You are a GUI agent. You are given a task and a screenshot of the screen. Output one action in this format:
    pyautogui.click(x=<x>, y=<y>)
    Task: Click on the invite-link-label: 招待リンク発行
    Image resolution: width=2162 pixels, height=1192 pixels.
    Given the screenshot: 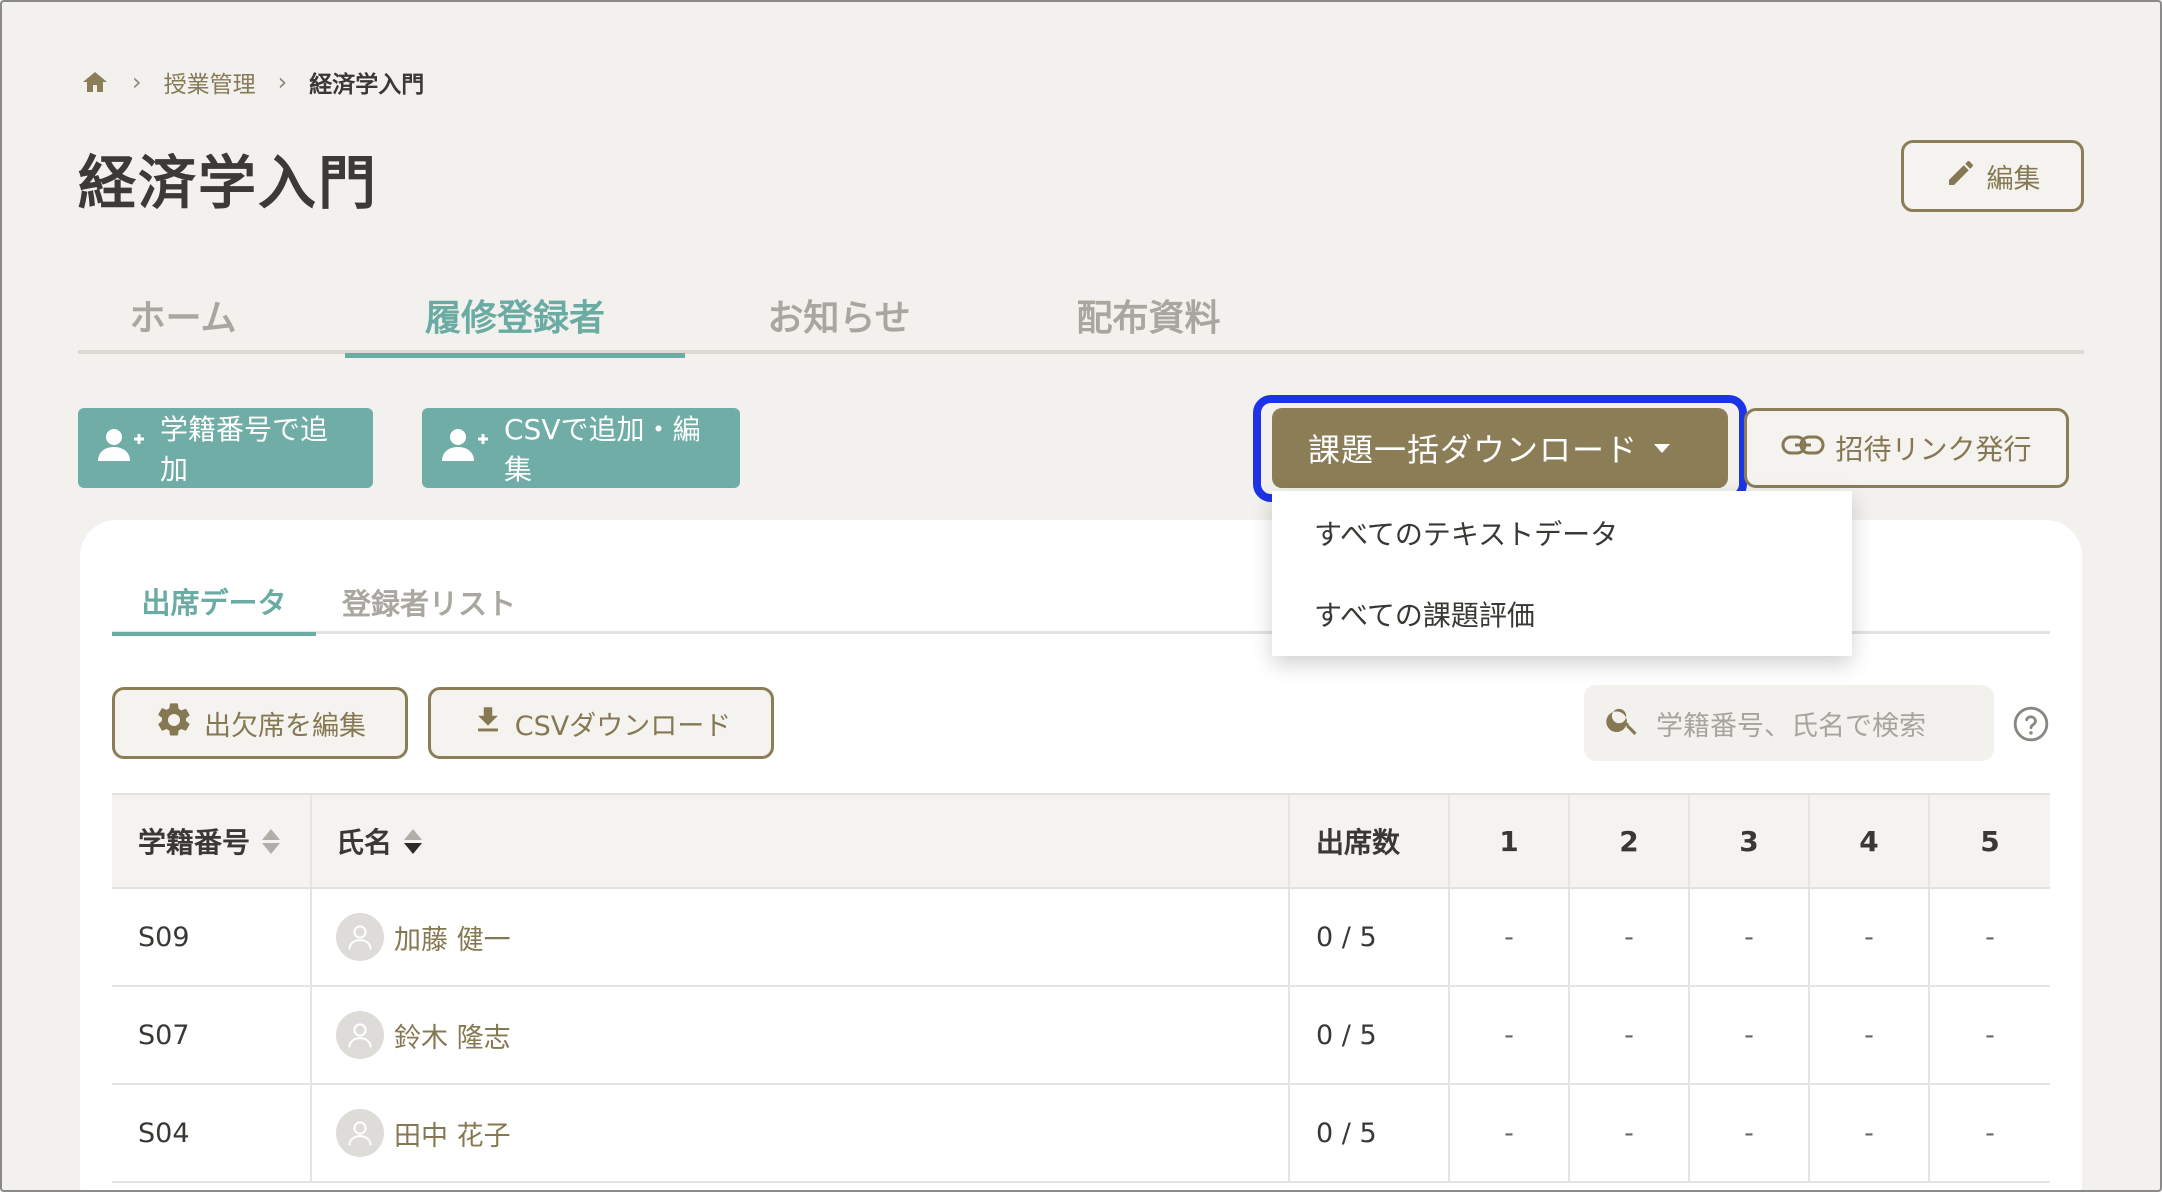 What is the action you would take?
    pyautogui.click(x=1933, y=449)
    